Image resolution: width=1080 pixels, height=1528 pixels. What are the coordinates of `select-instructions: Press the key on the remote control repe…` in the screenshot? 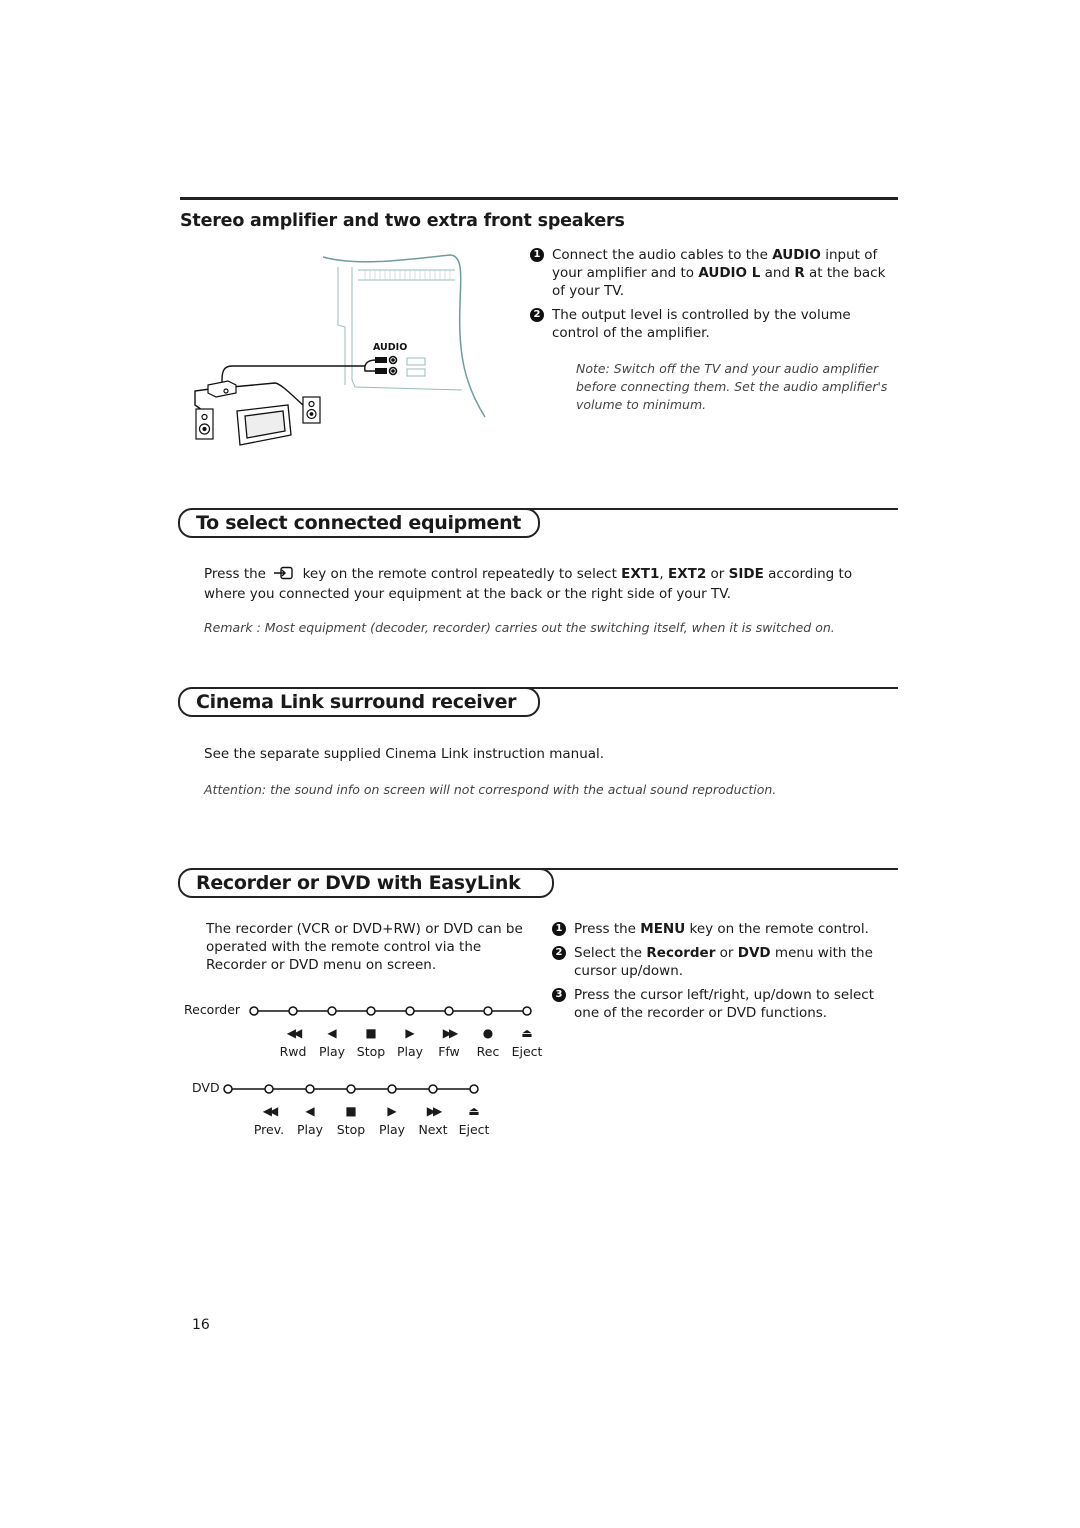 It's located at (528, 584).